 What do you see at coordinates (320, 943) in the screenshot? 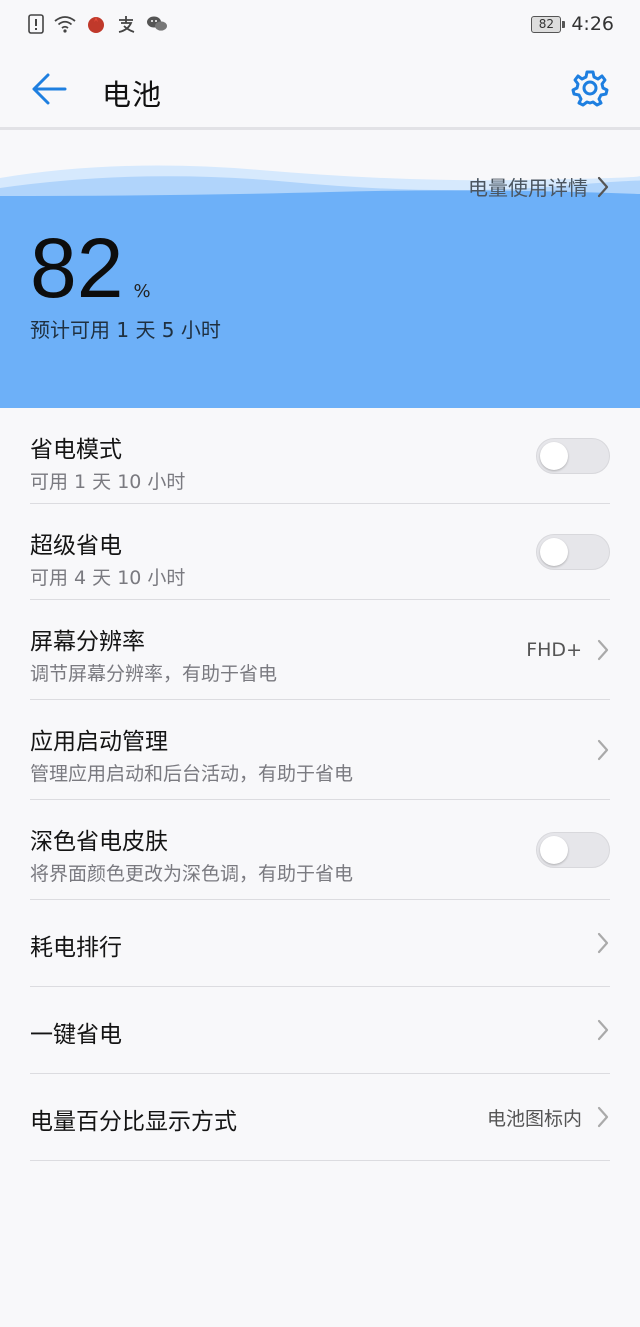
I see `row-power-consumption-ranking: 耗电排行` at bounding box center [320, 943].